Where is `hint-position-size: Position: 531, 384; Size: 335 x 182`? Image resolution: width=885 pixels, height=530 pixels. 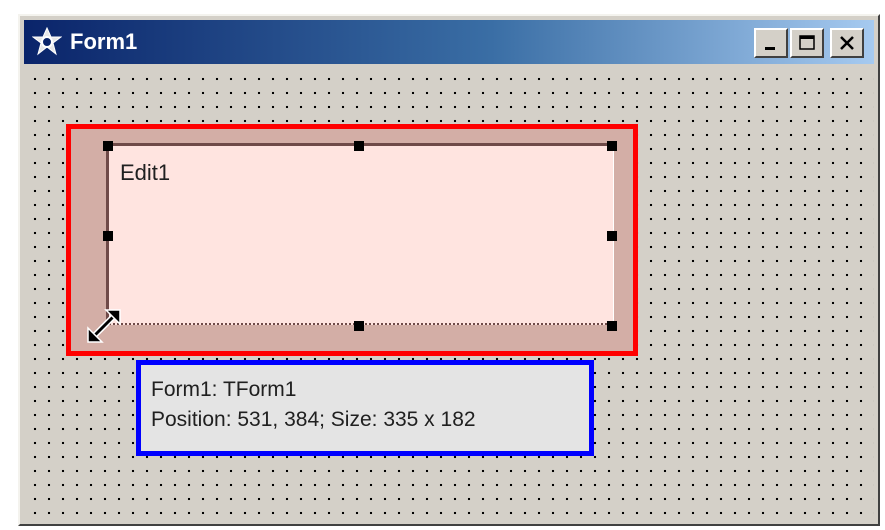 hint-position-size: Position: 531, 384; Size: 335 x 182 is located at coordinates (313, 419).